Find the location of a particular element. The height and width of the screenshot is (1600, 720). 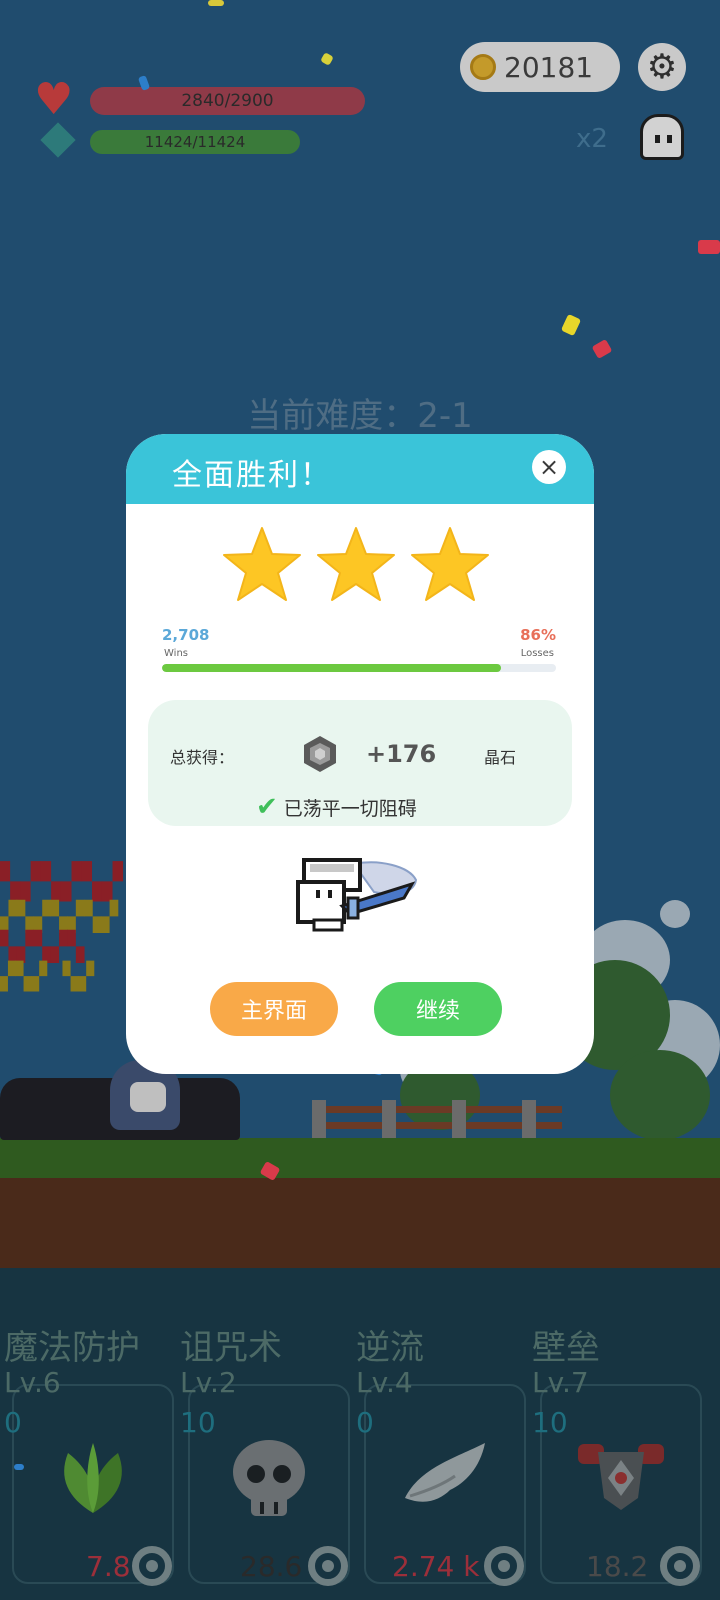

close-button: × is located at coordinates (549, 467).